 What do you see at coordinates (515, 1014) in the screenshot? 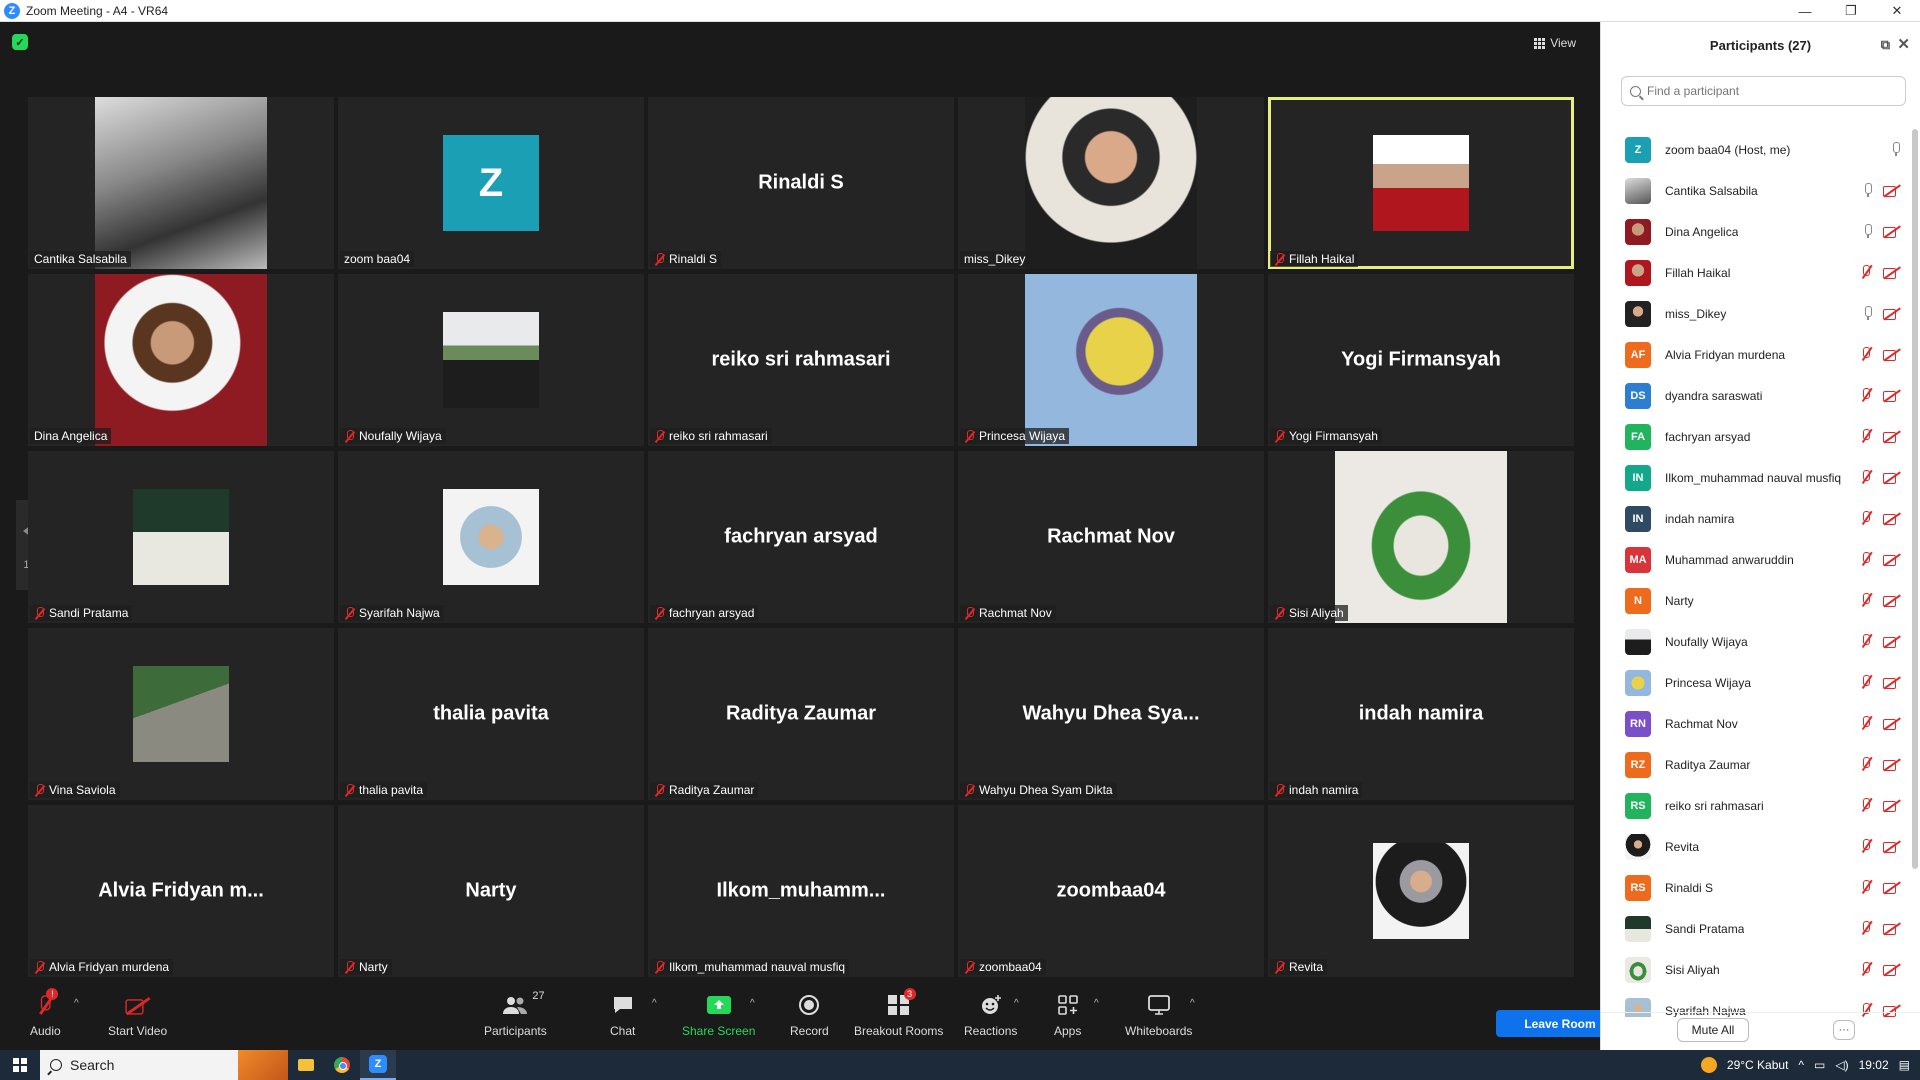
I see `participants-button: 27 Participants` at bounding box center [515, 1014].